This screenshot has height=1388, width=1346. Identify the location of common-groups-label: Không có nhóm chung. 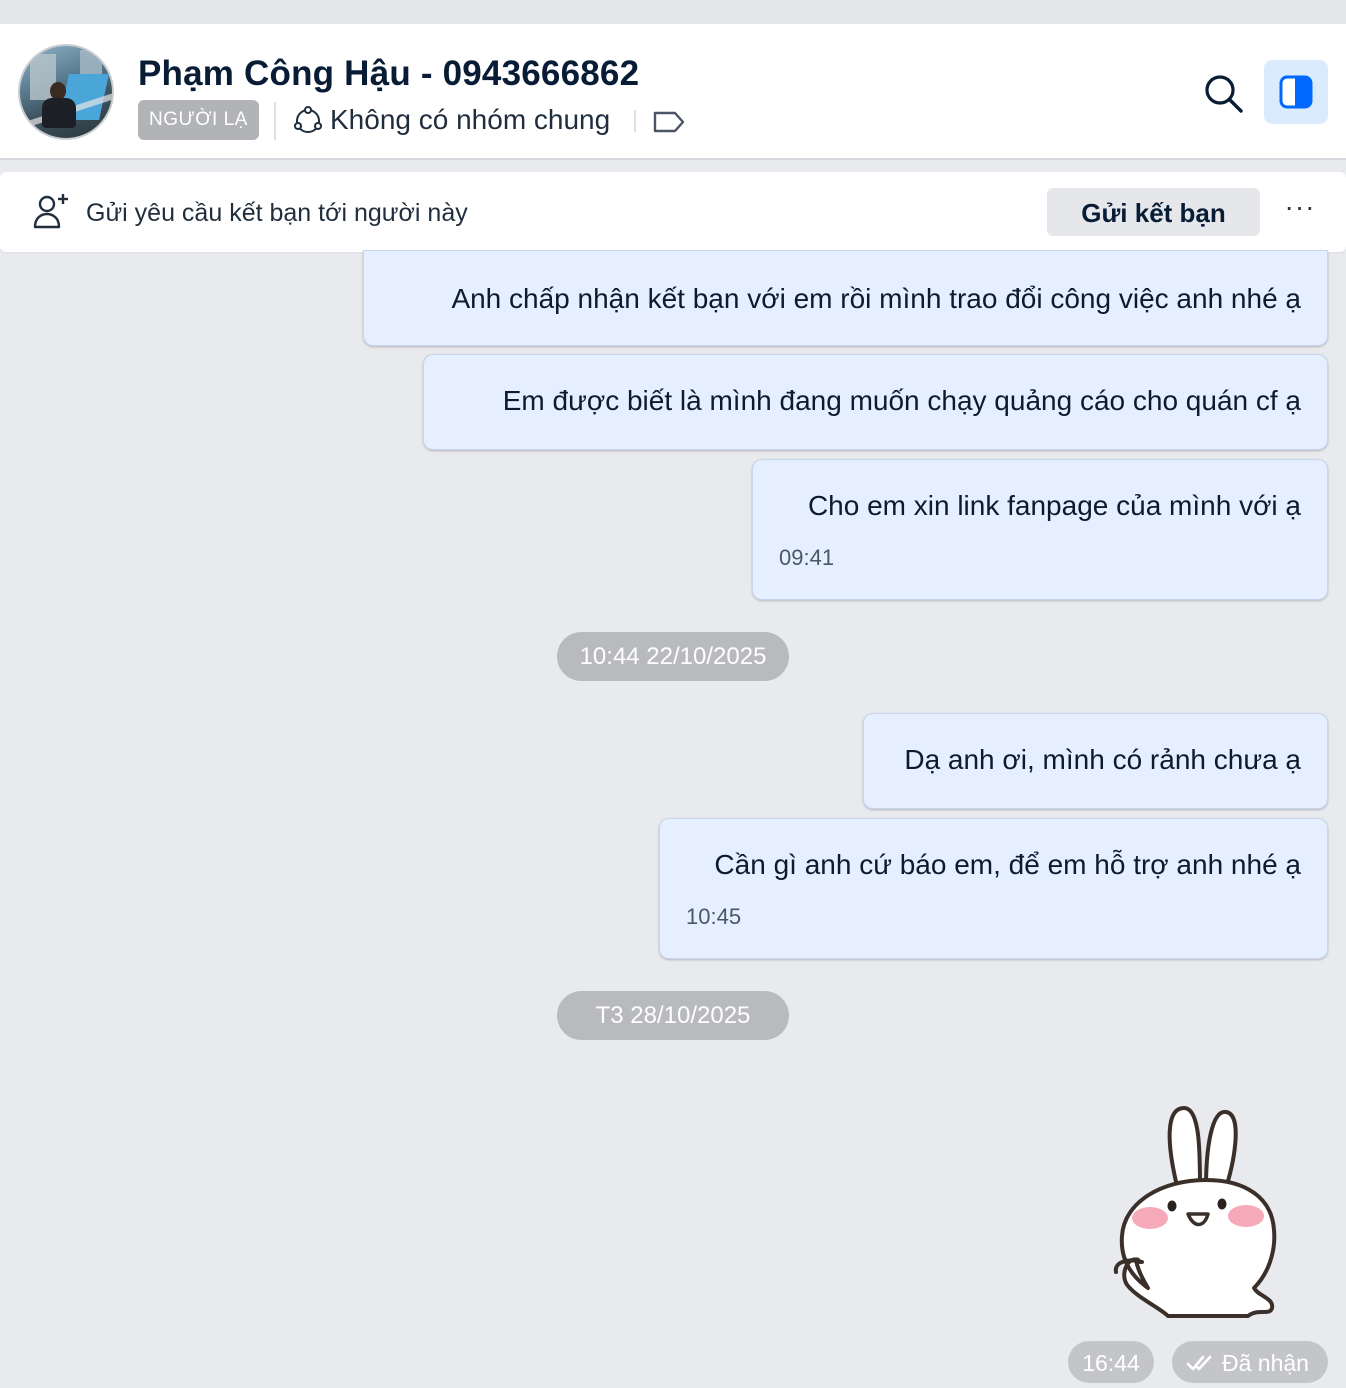
(470, 120).